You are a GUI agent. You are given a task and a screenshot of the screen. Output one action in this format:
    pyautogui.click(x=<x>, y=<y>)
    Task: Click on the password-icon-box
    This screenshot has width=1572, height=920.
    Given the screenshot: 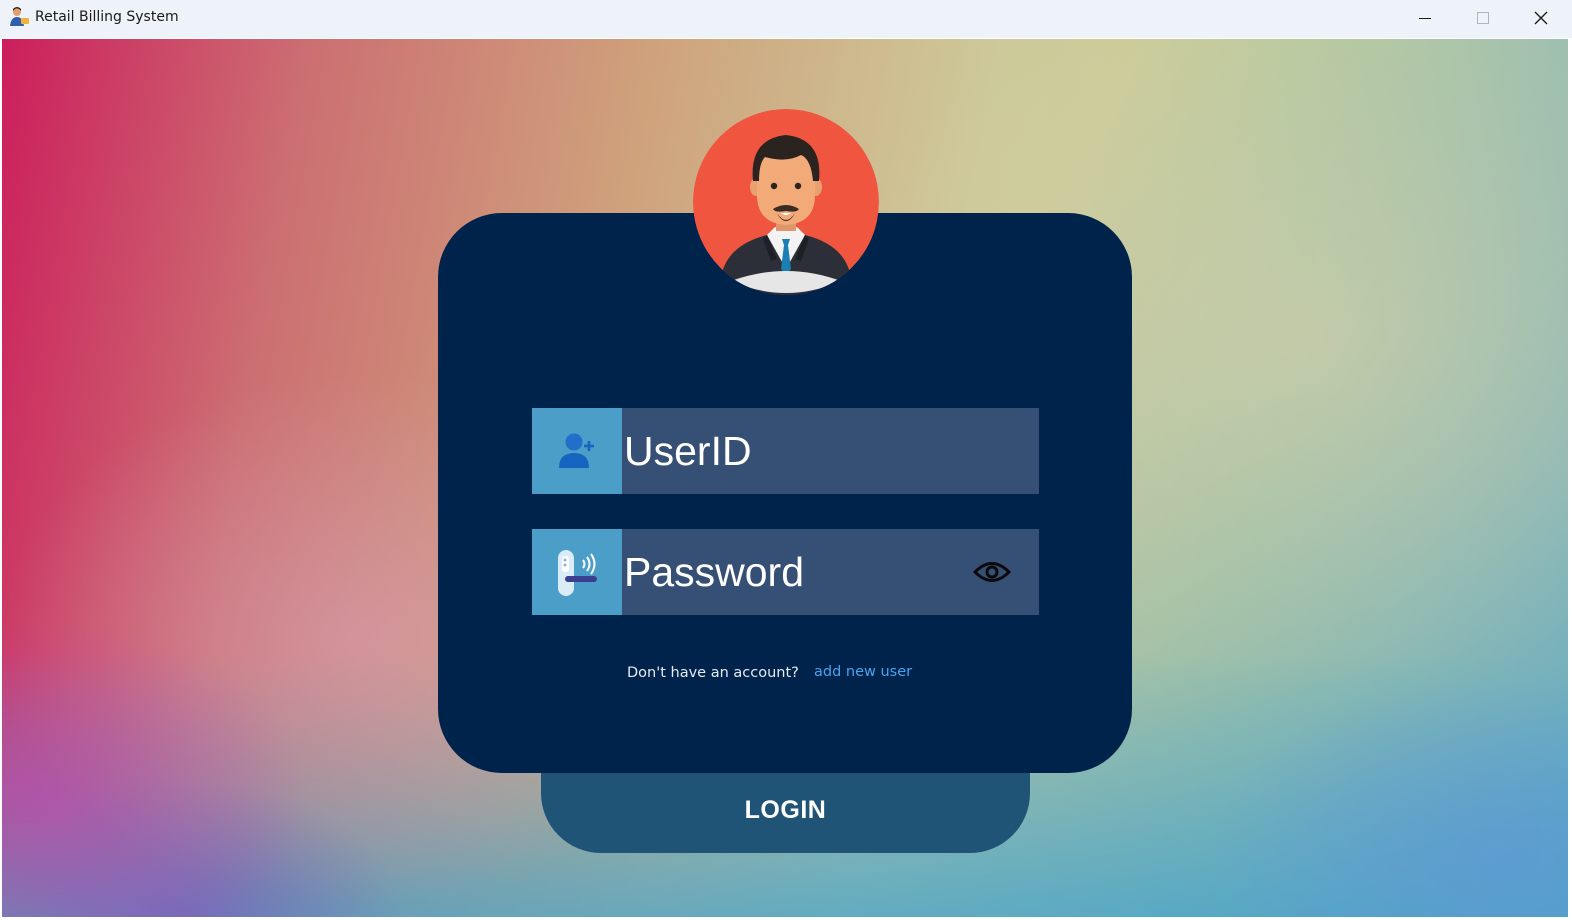 What is the action you would take?
    pyautogui.click(x=577, y=572)
    